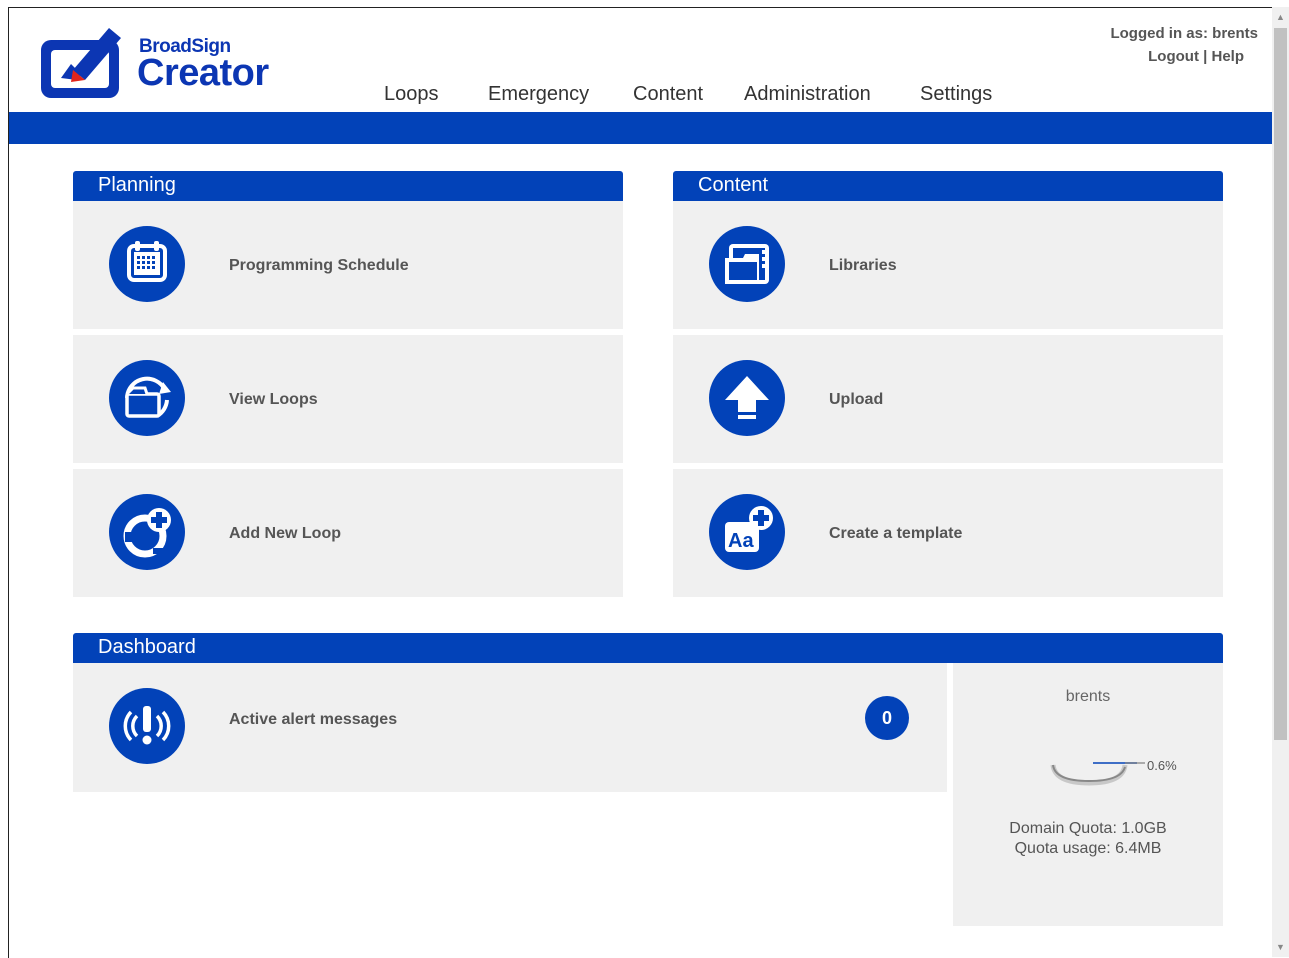 The width and height of the screenshot is (1289, 958). I want to click on tile-create-template: Aa Create a template, so click(948, 533).